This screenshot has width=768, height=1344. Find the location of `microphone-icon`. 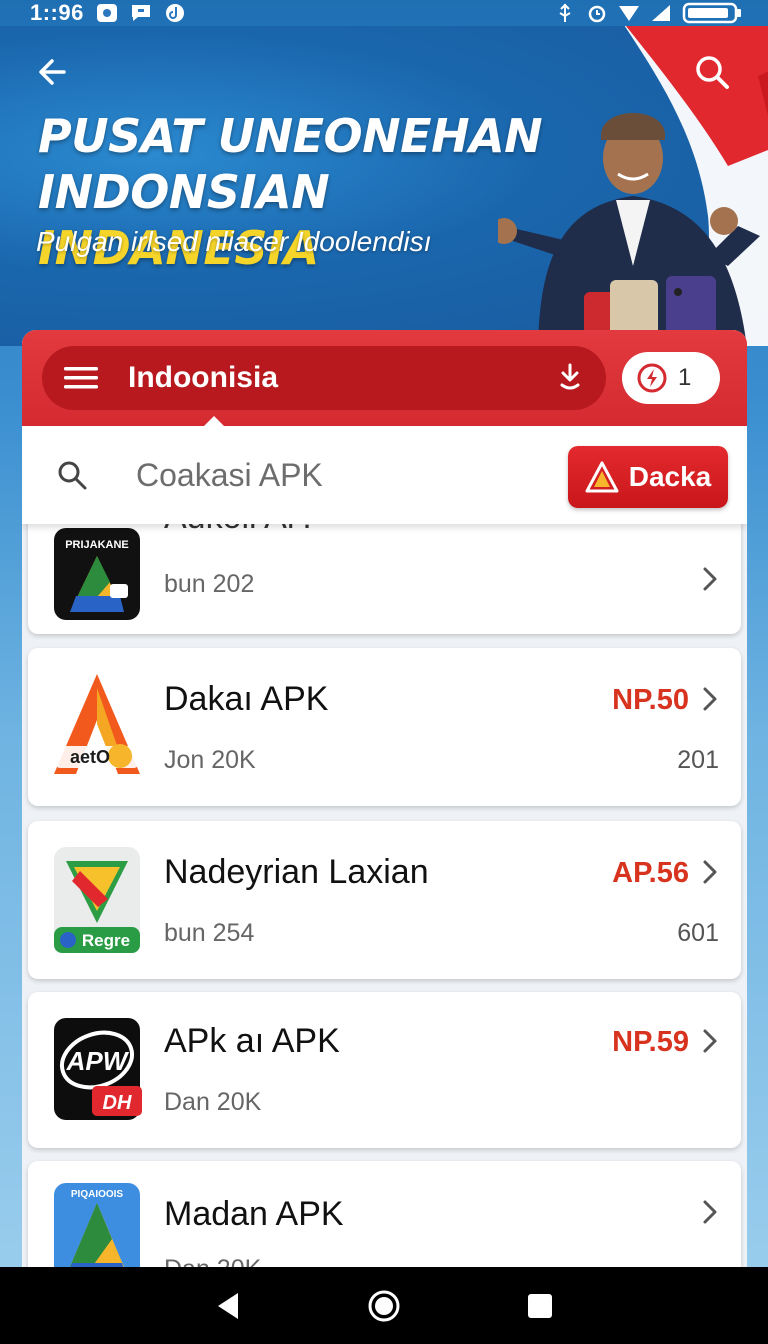

microphone-icon is located at coordinates (570, 378).